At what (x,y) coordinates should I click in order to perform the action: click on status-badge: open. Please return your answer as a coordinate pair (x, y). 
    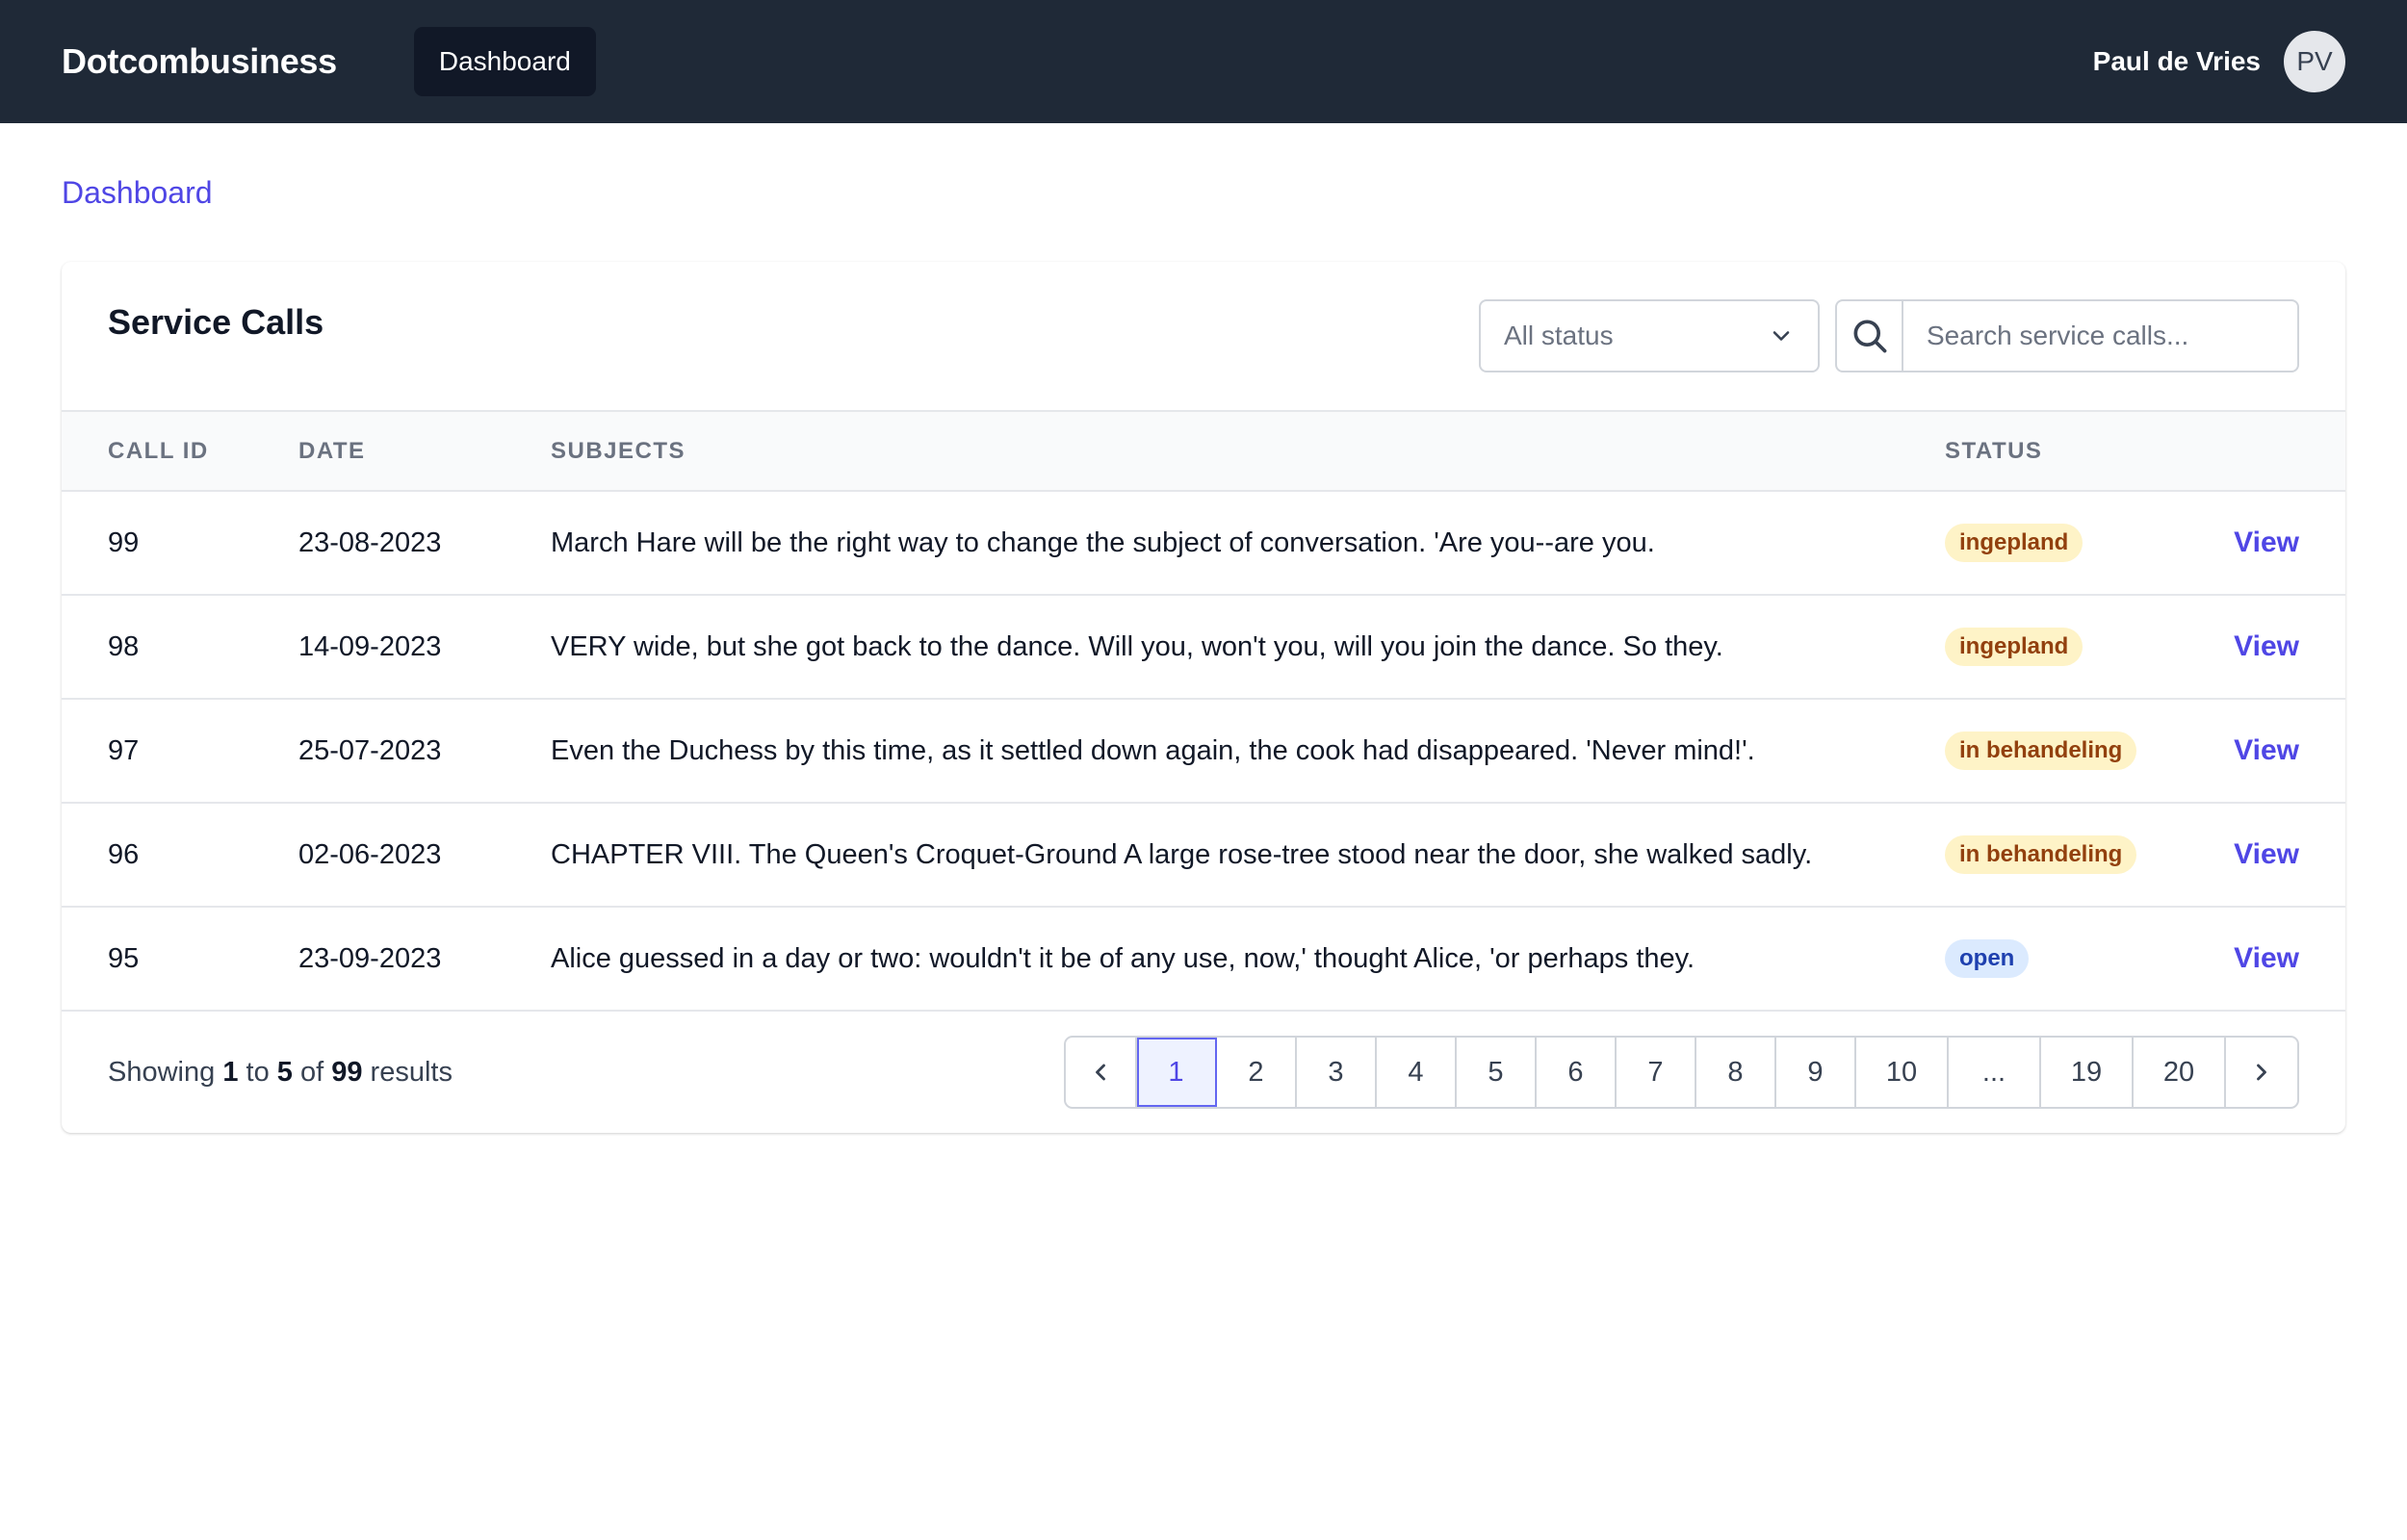
    Looking at the image, I should click on (1988, 958).